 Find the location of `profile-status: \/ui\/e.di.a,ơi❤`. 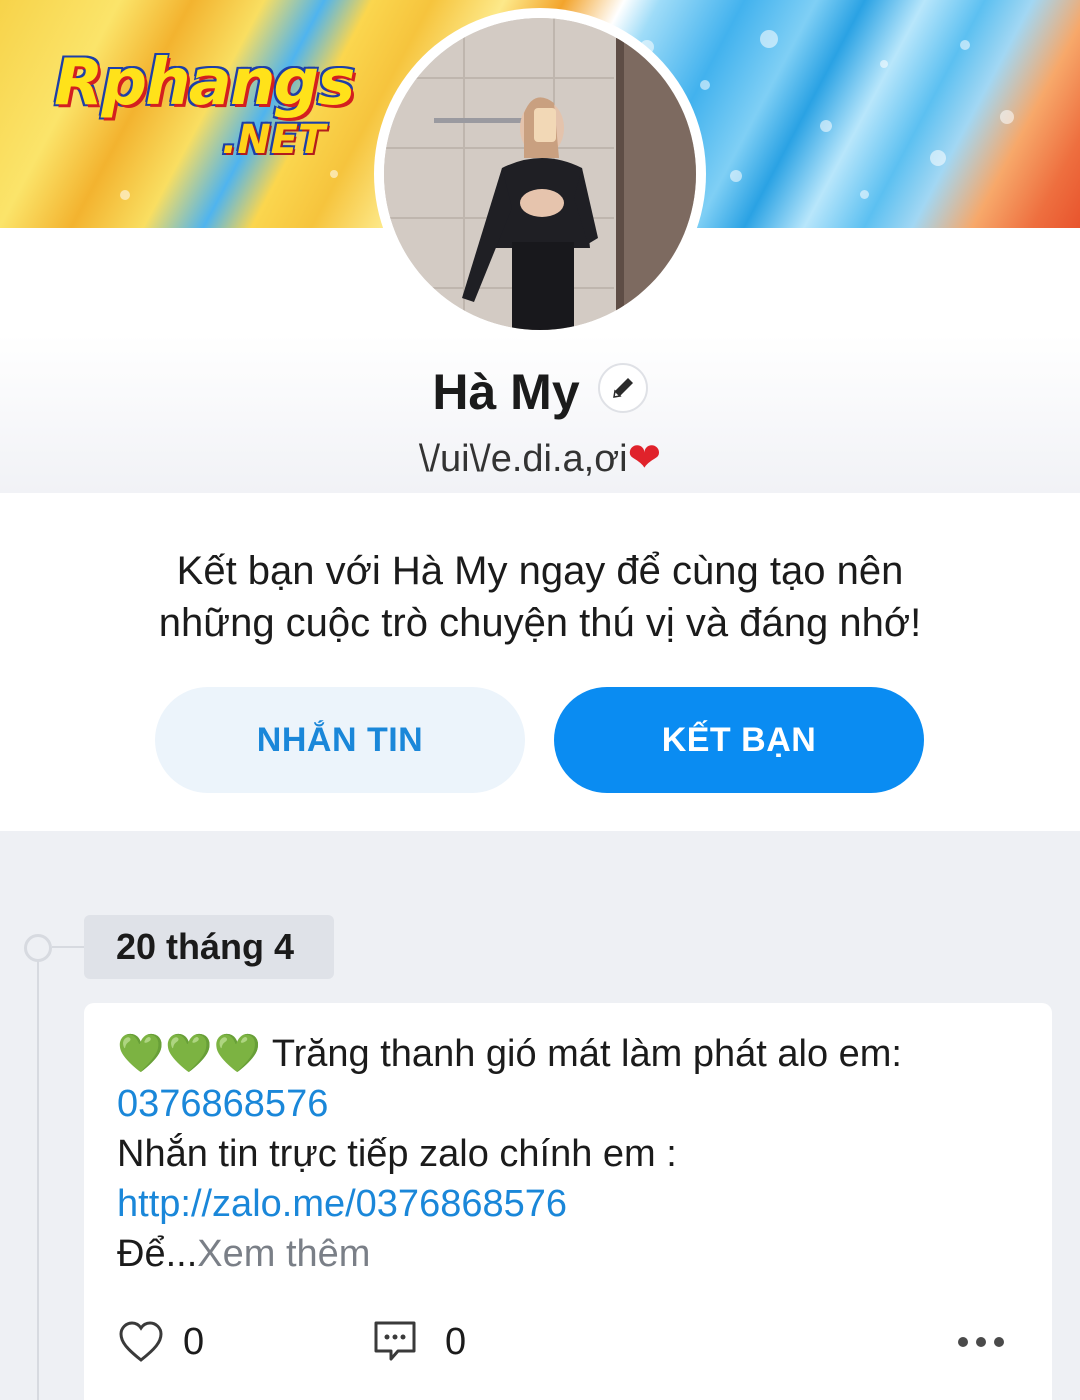

profile-status: \/ui\/e.di.a,ơi❤ is located at coordinates (540, 458).